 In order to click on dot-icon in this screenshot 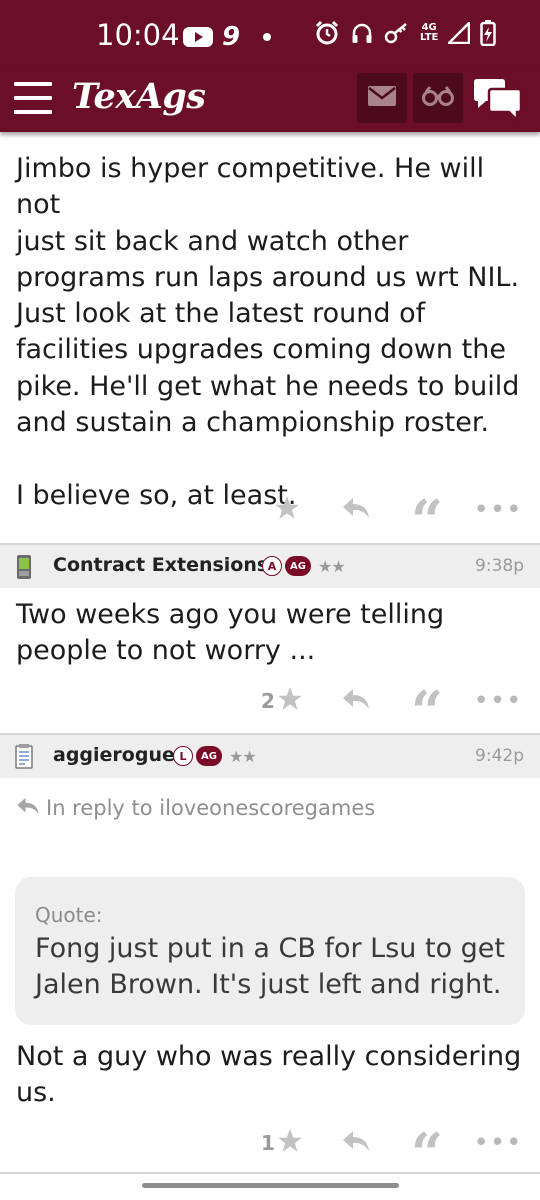, I will do `click(267, 37)`.